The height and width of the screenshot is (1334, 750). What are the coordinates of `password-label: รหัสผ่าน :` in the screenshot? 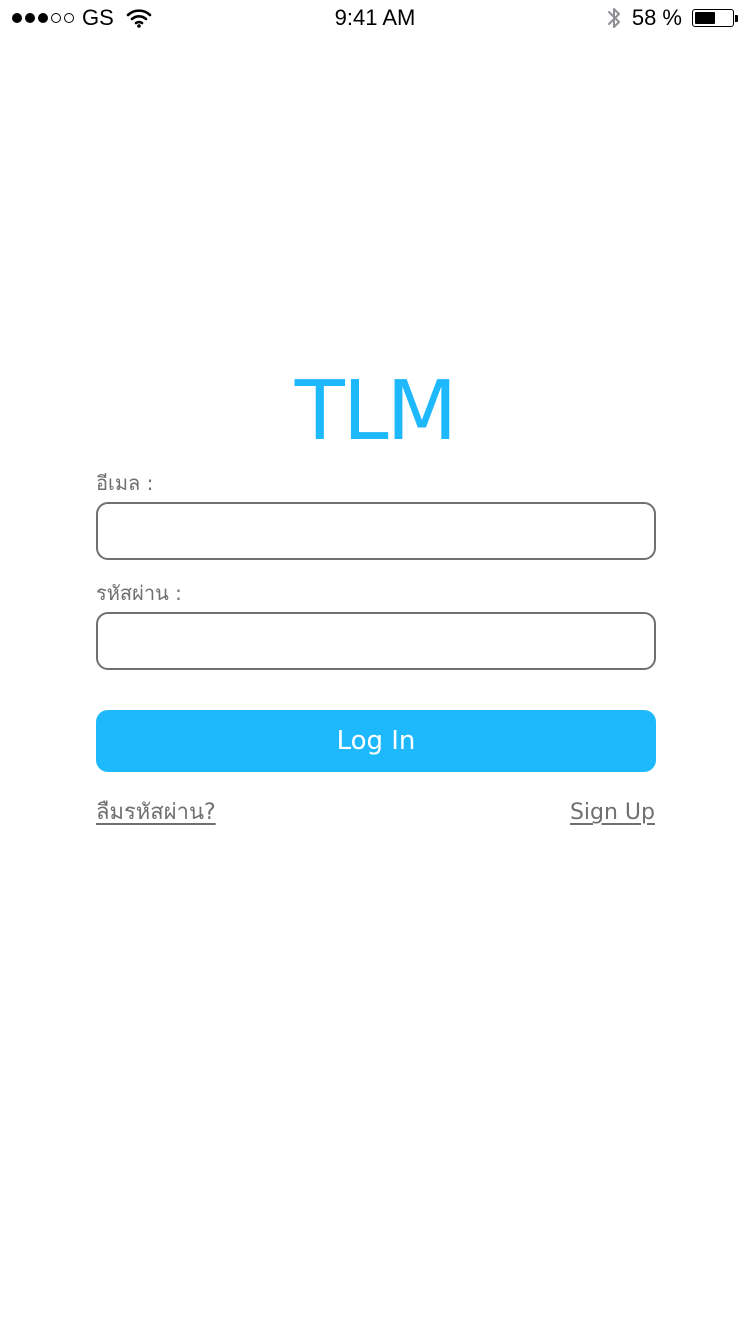 It's located at (139, 593).